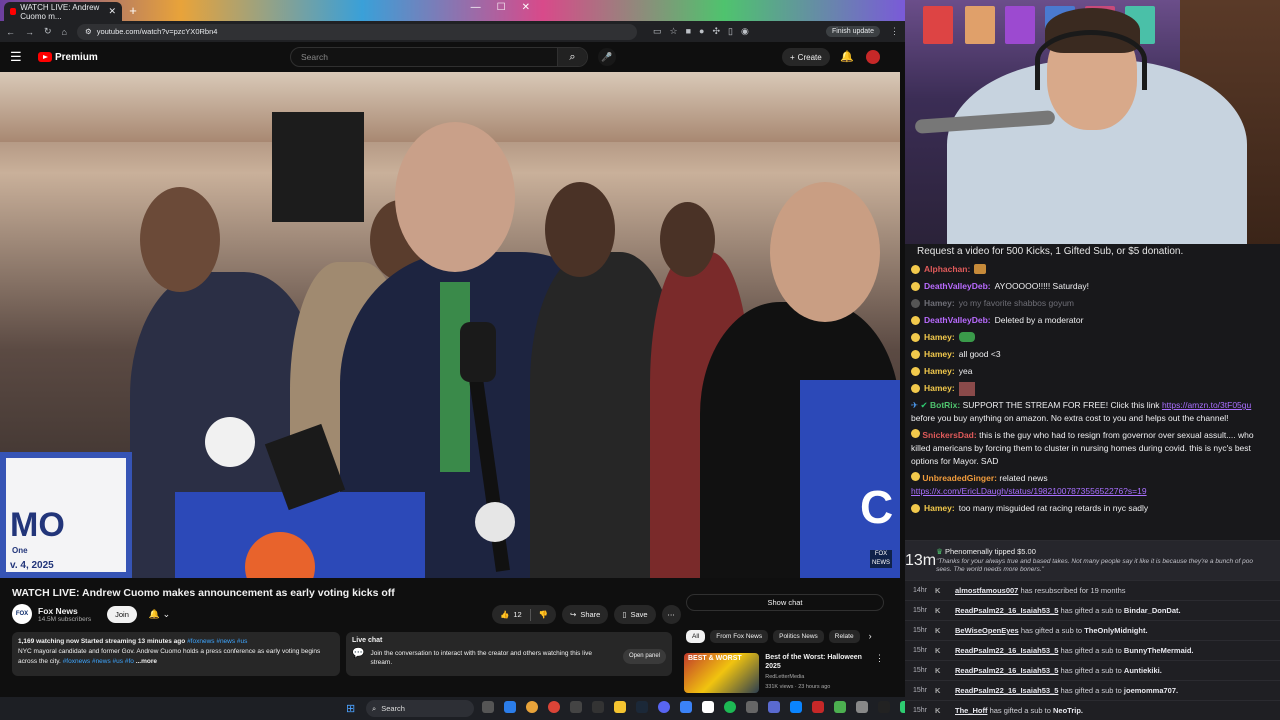 Image resolution: width=1280 pixels, height=720 pixels. I want to click on description-tags: #foxnews #news #us, so click(217, 641).